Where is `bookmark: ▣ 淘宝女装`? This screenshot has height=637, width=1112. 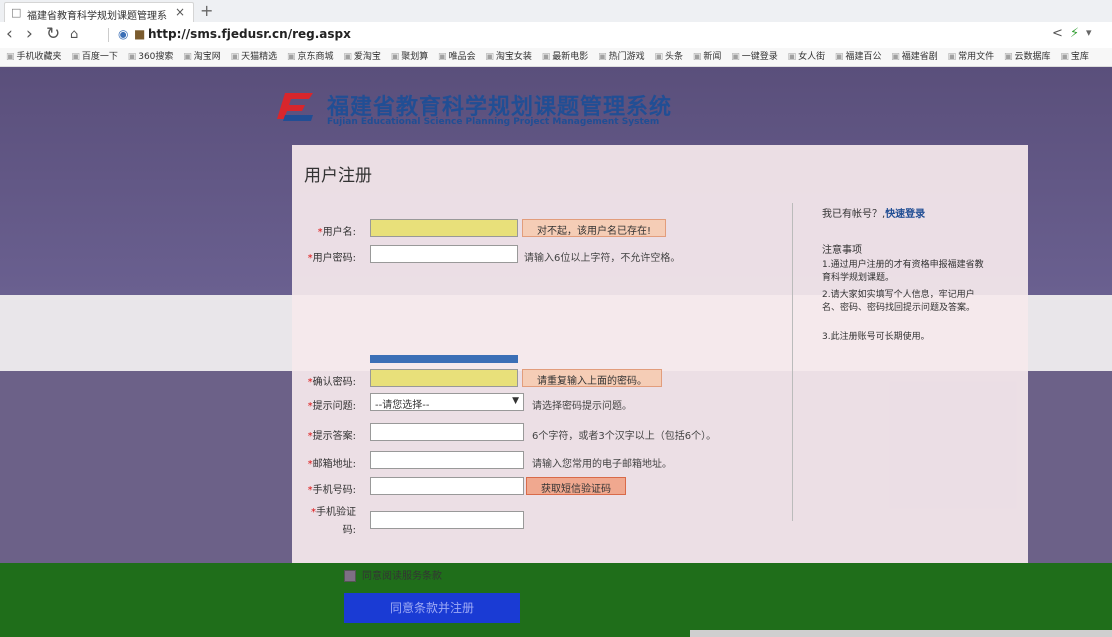 bookmark: ▣ 淘宝女装 is located at coordinates (508, 57).